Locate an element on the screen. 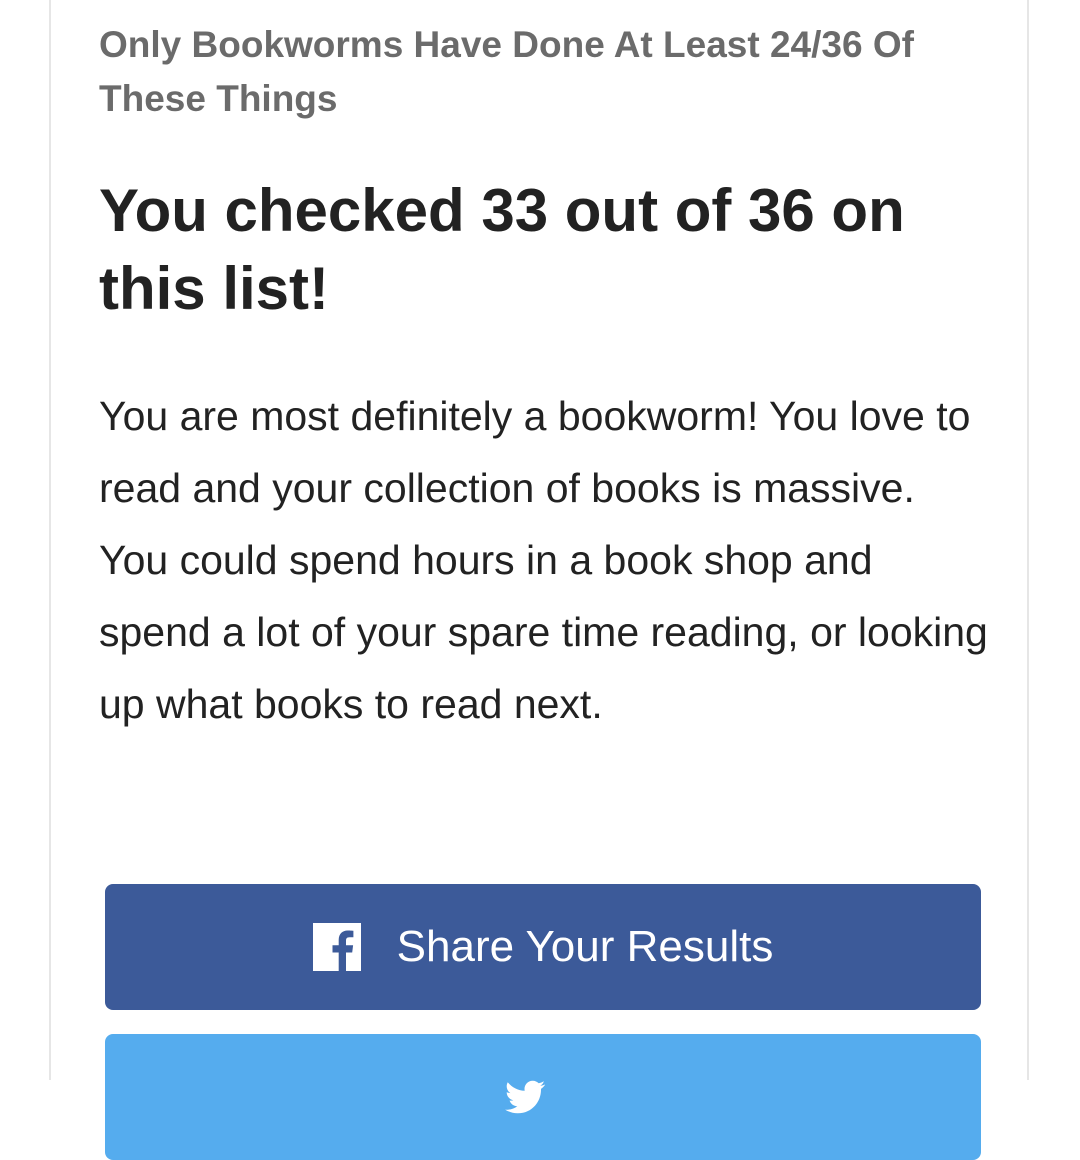 The height and width of the screenshot is (1160, 1080). share-facebook-button: Share Your Results is located at coordinates (543, 947).